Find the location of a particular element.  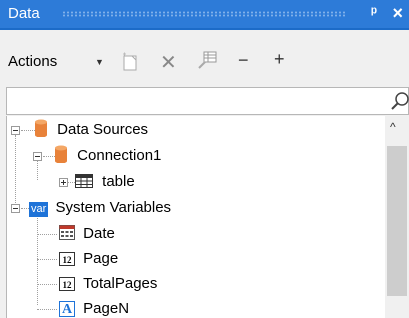

tree-item-totalpages: 12 TotalPages is located at coordinates (108, 284).